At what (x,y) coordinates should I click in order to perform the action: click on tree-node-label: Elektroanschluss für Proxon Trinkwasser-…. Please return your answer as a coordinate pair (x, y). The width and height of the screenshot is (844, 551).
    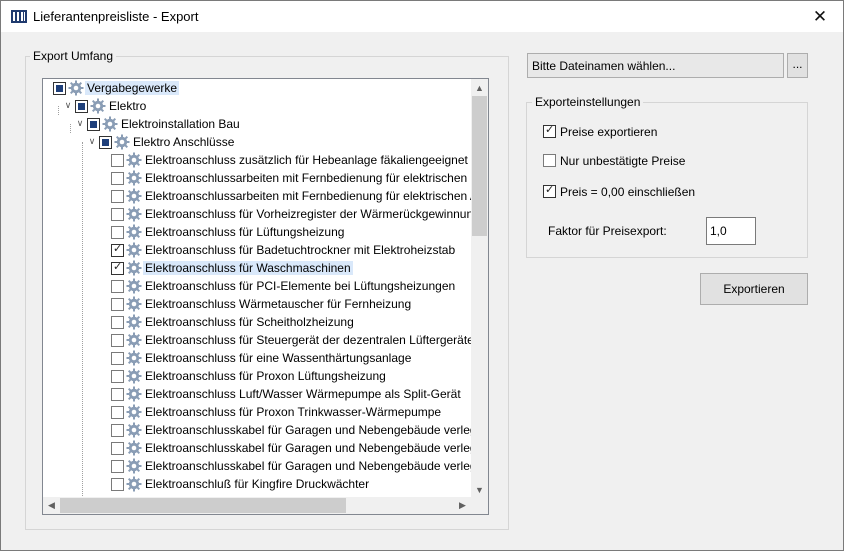
    Looking at the image, I should click on (293, 412).